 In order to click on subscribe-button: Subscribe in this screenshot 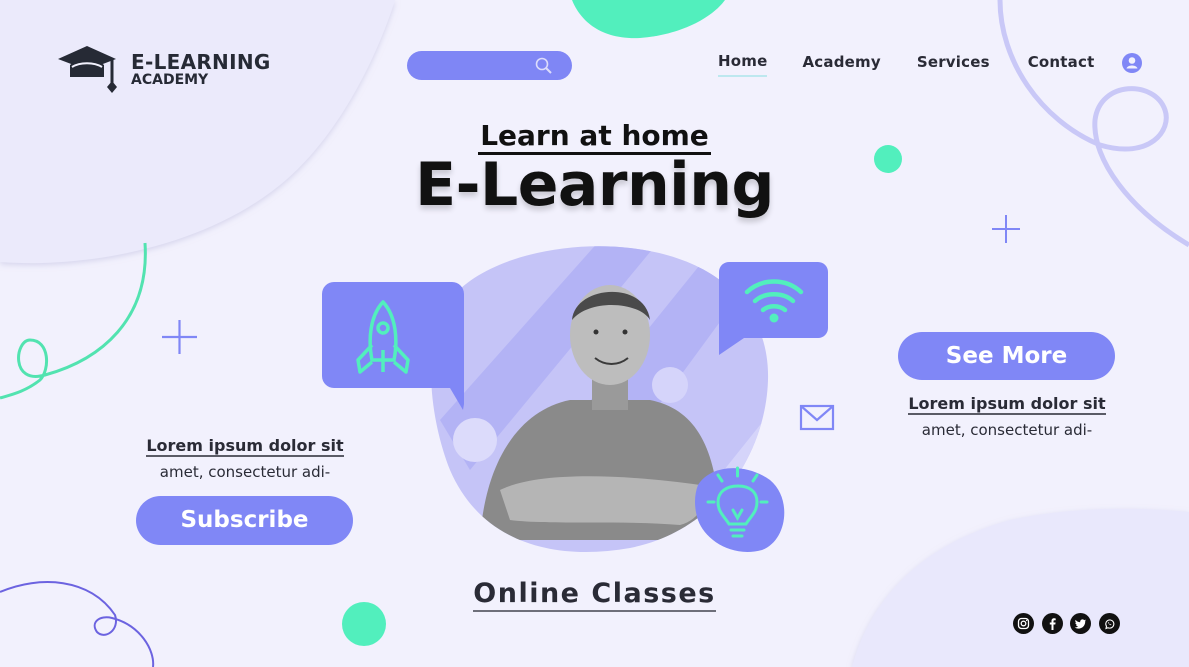, I will do `click(244, 520)`.